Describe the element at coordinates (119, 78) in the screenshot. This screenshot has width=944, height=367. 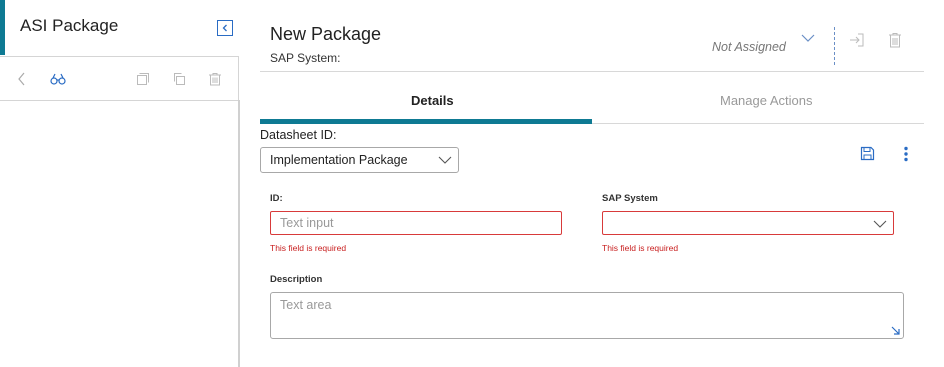
I see `left-panel-toolbar` at that location.